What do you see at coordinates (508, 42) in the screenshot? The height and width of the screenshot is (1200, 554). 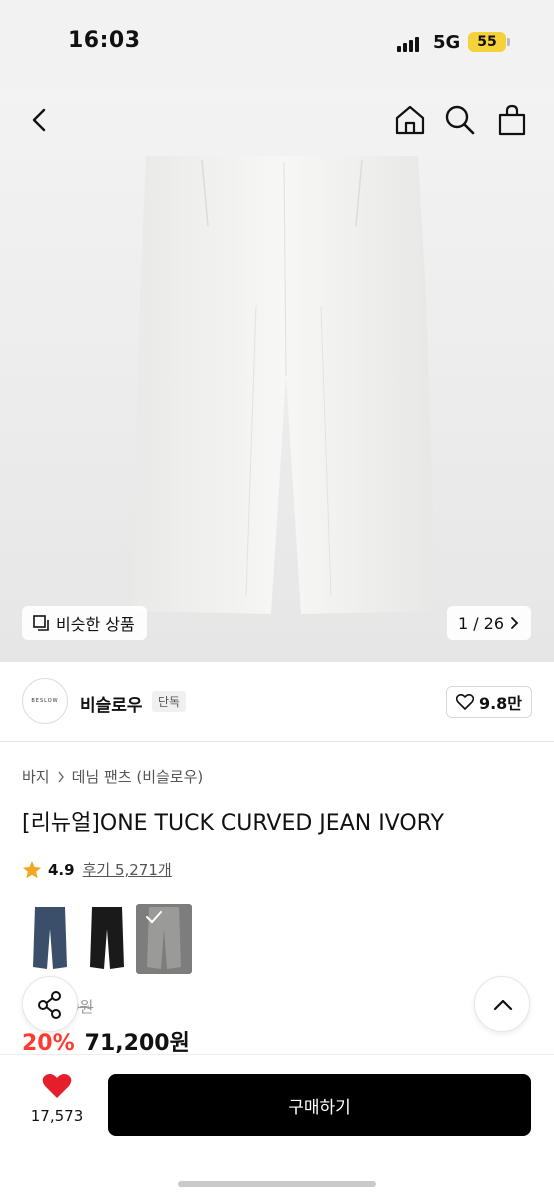 I see `battery-tip` at bounding box center [508, 42].